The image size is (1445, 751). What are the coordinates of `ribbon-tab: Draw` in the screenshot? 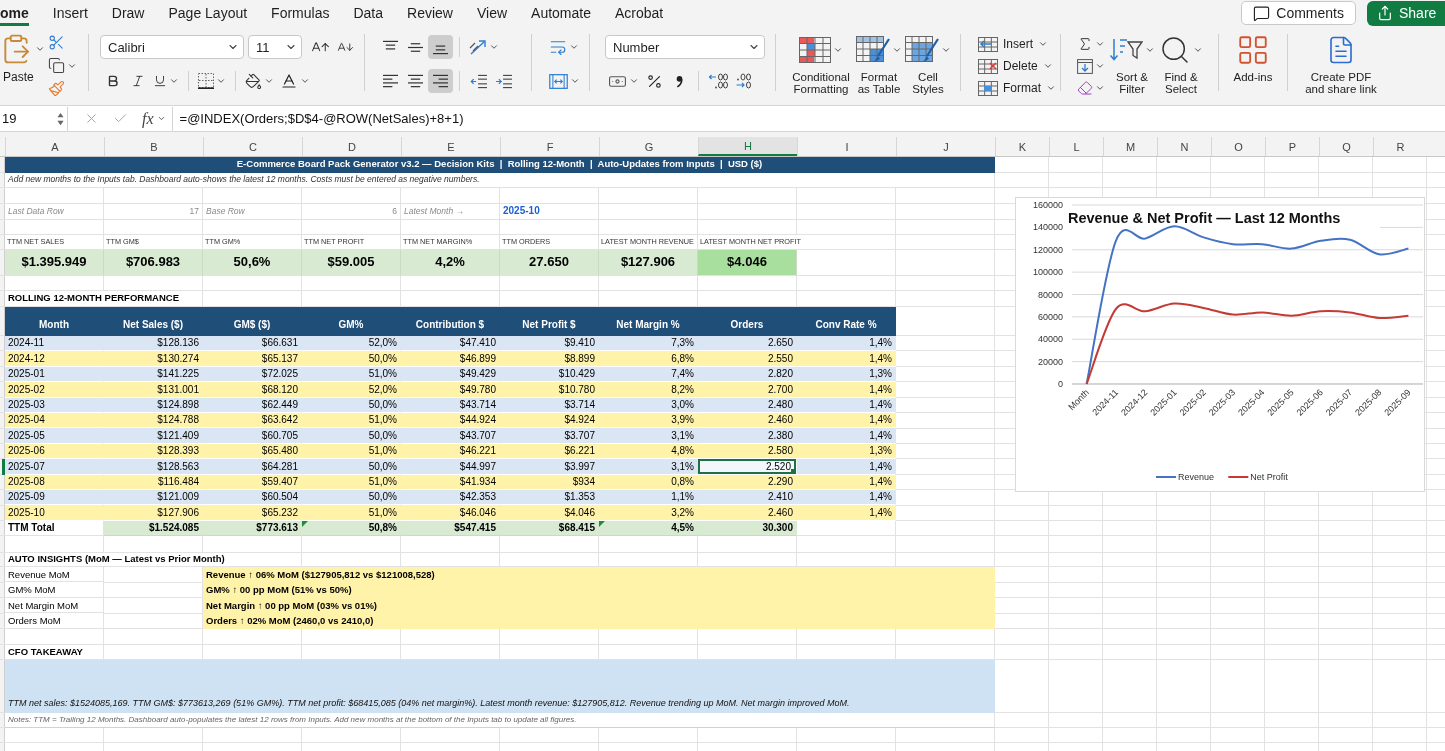 It's located at (128, 13).